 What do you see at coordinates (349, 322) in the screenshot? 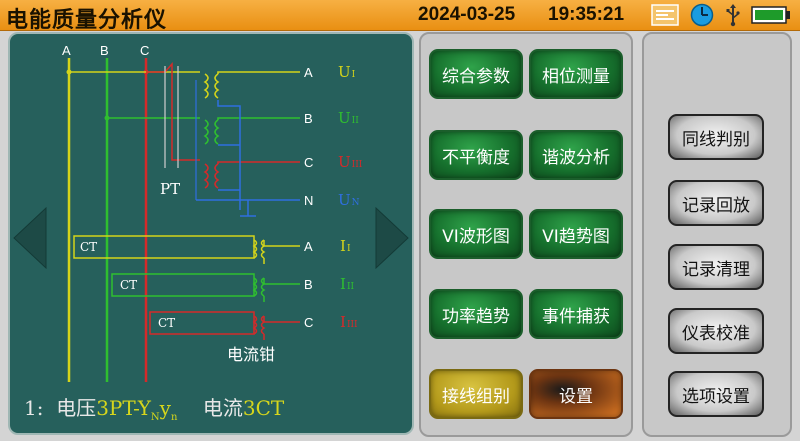
I see `current-symbol-3: IIII` at bounding box center [349, 322].